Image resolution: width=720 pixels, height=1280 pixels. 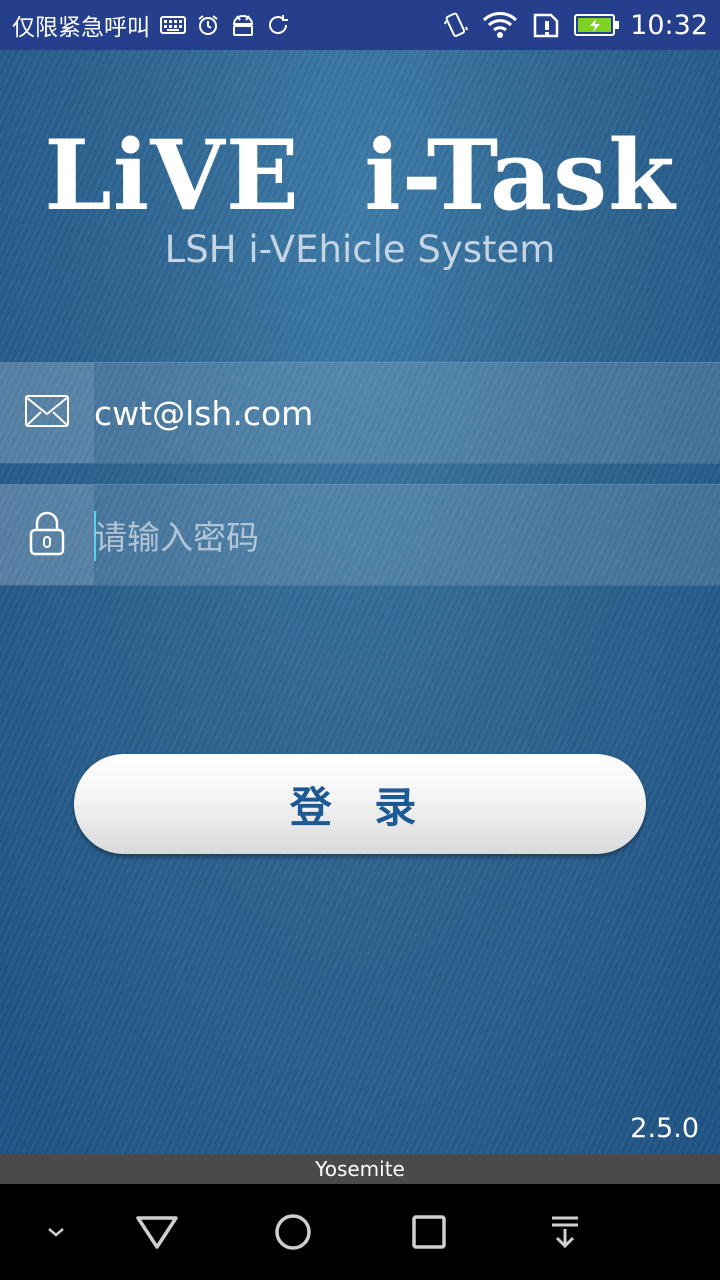 What do you see at coordinates (407, 413) in the screenshot?
I see `email-input: cwt@lsh.com` at bounding box center [407, 413].